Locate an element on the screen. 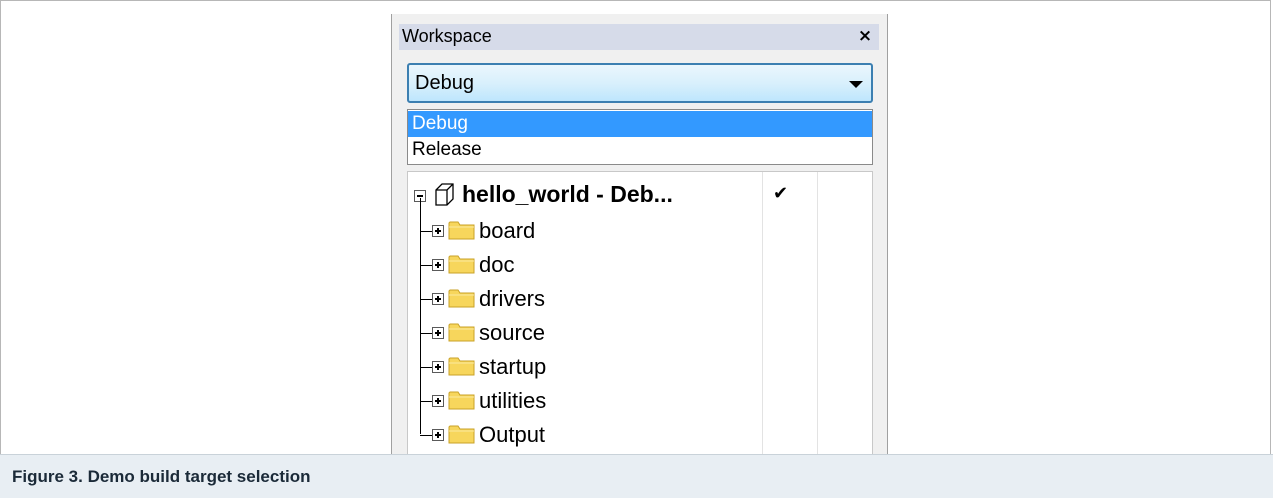 The width and height of the screenshot is (1273, 498). workspace-title: Workspace is located at coordinates (447, 36).